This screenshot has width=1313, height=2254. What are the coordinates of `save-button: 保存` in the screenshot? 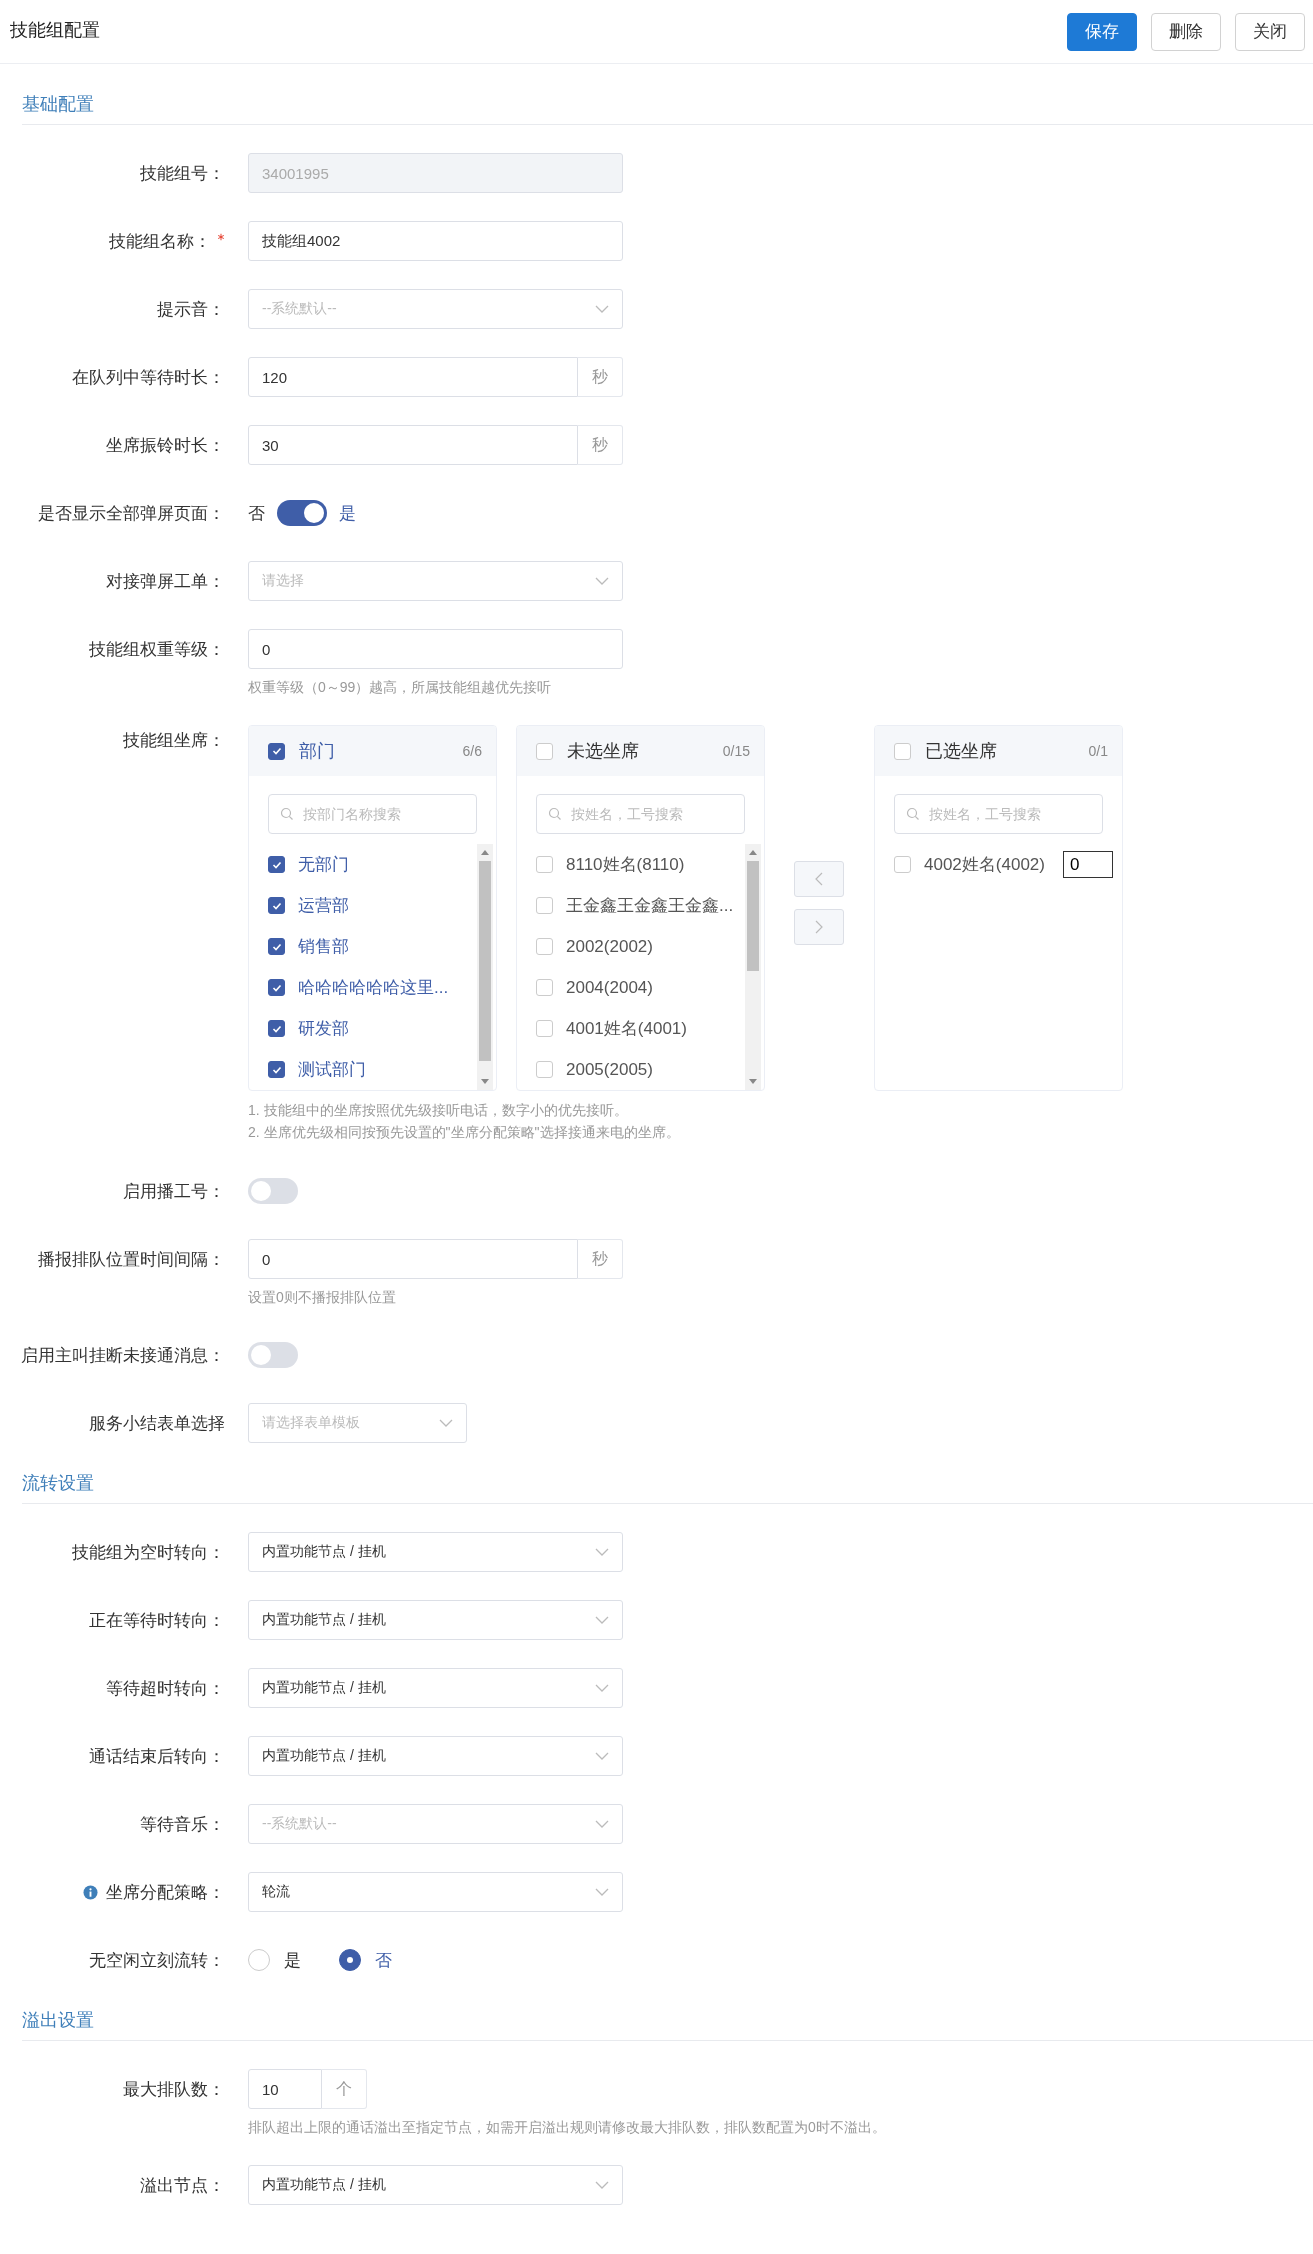 It's located at (1102, 31).